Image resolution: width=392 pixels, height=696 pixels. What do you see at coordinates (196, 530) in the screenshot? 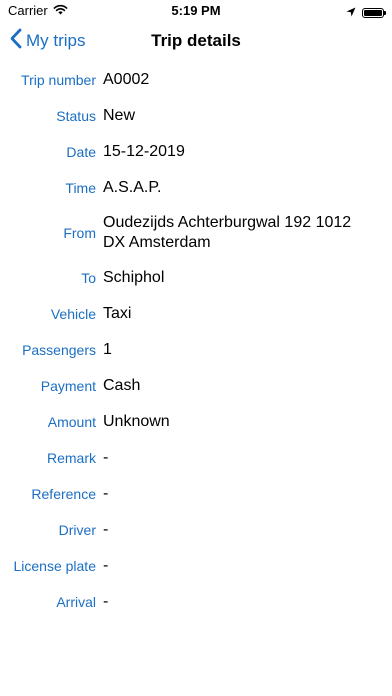
I see `detail-row-driver: Driver -` at bounding box center [196, 530].